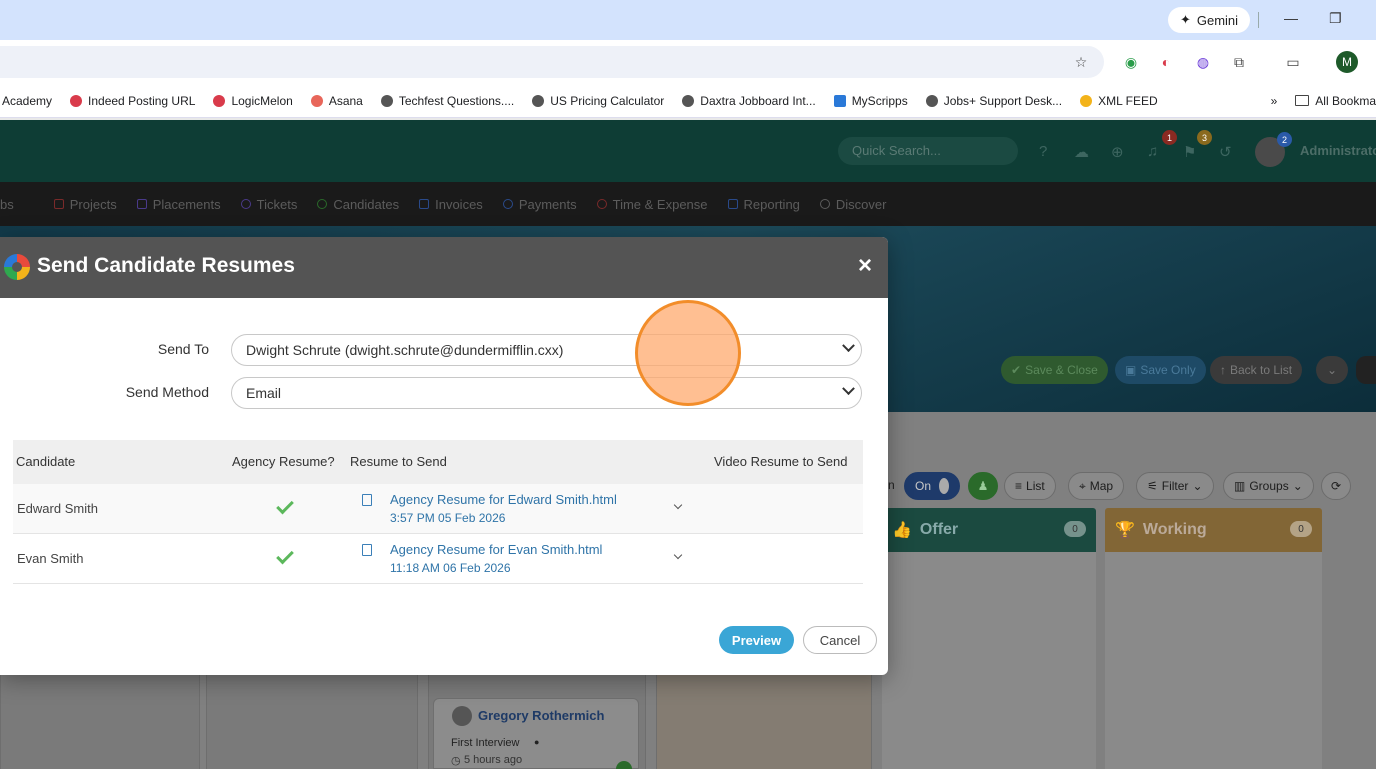 This screenshot has width=1376, height=769. I want to click on clock-icon: ◷, so click(456, 761).